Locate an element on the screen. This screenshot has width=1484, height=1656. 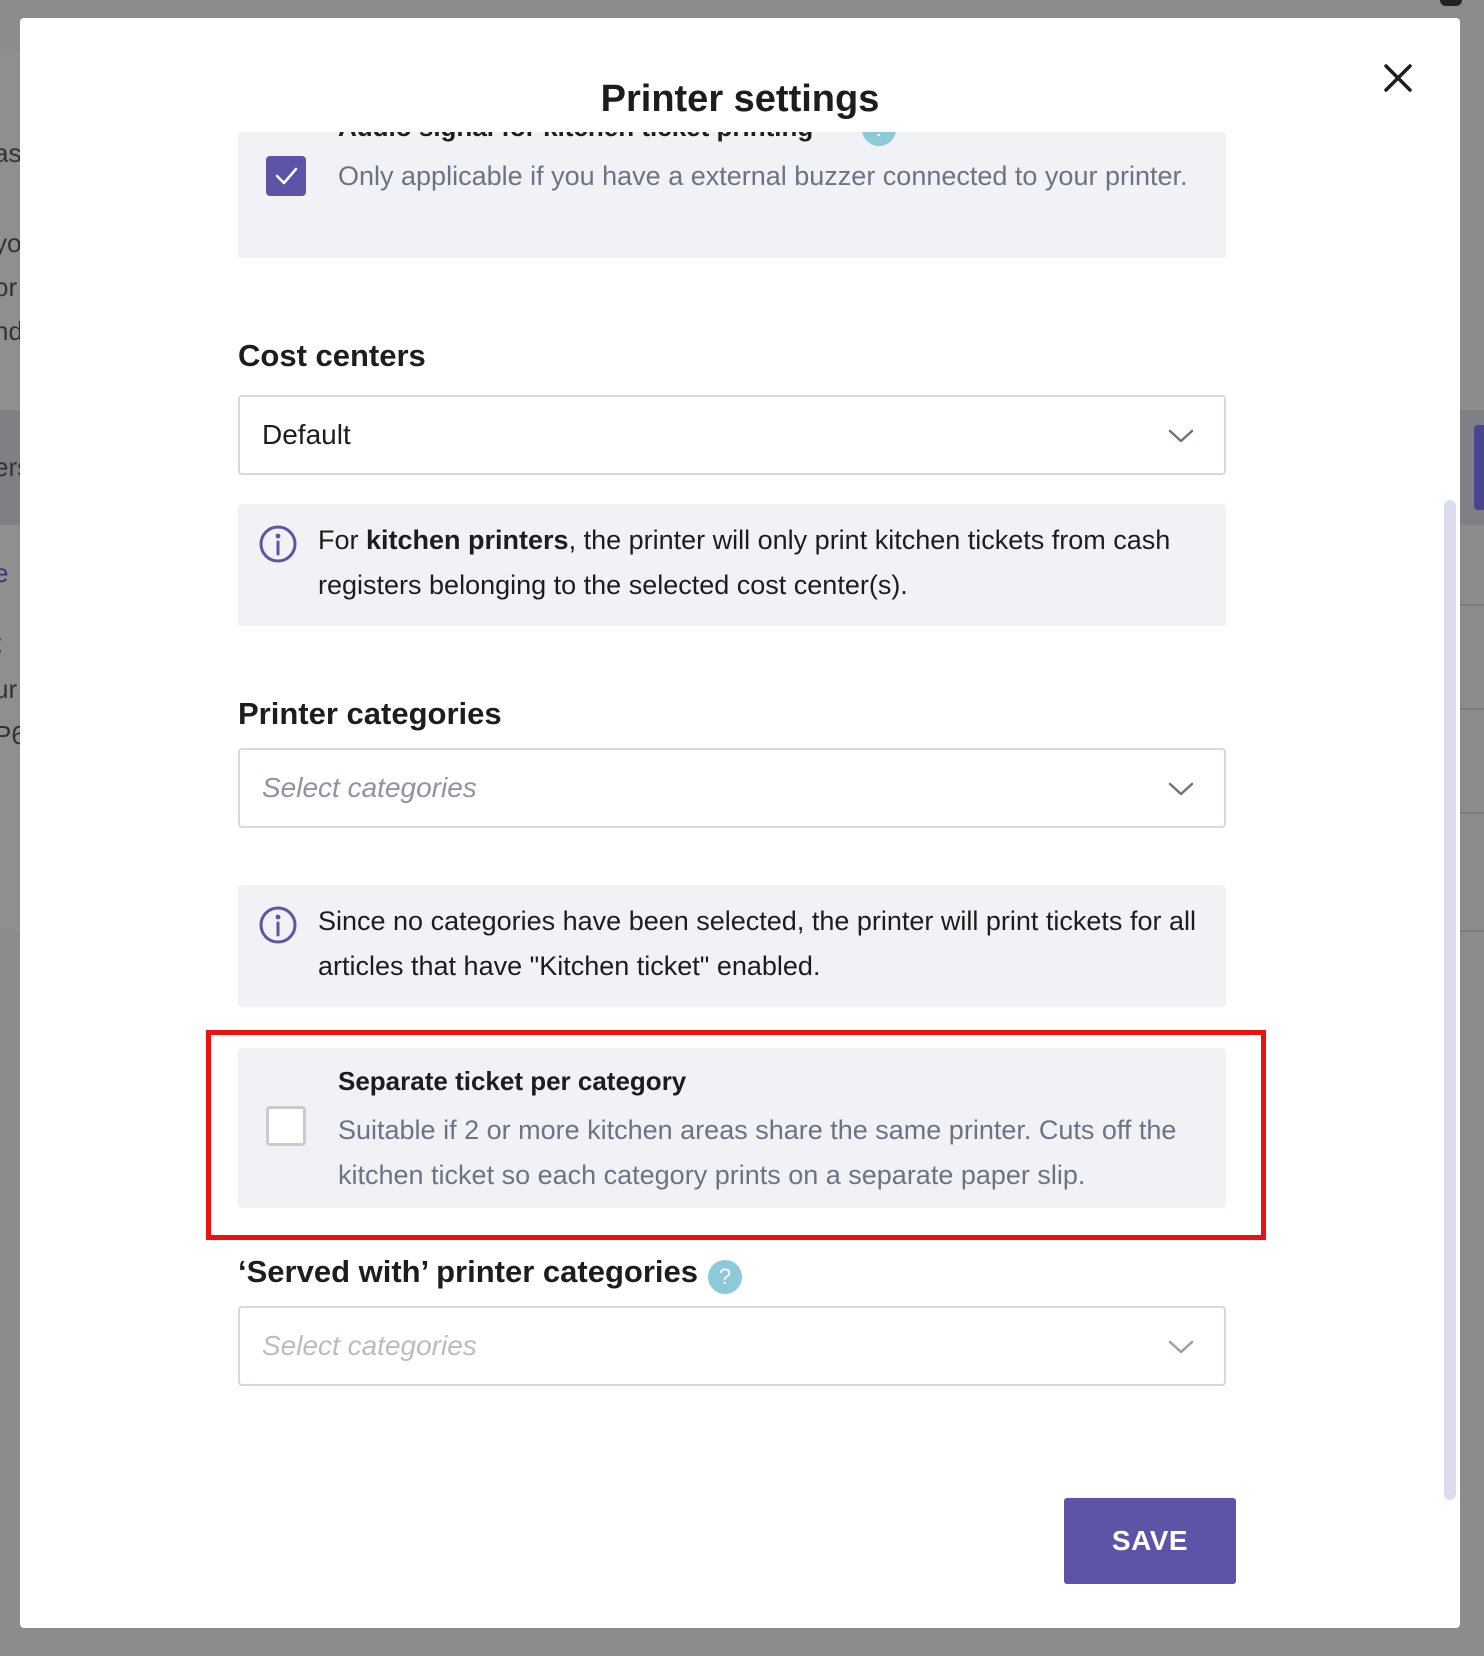
close-icon is located at coordinates (1398, 78).